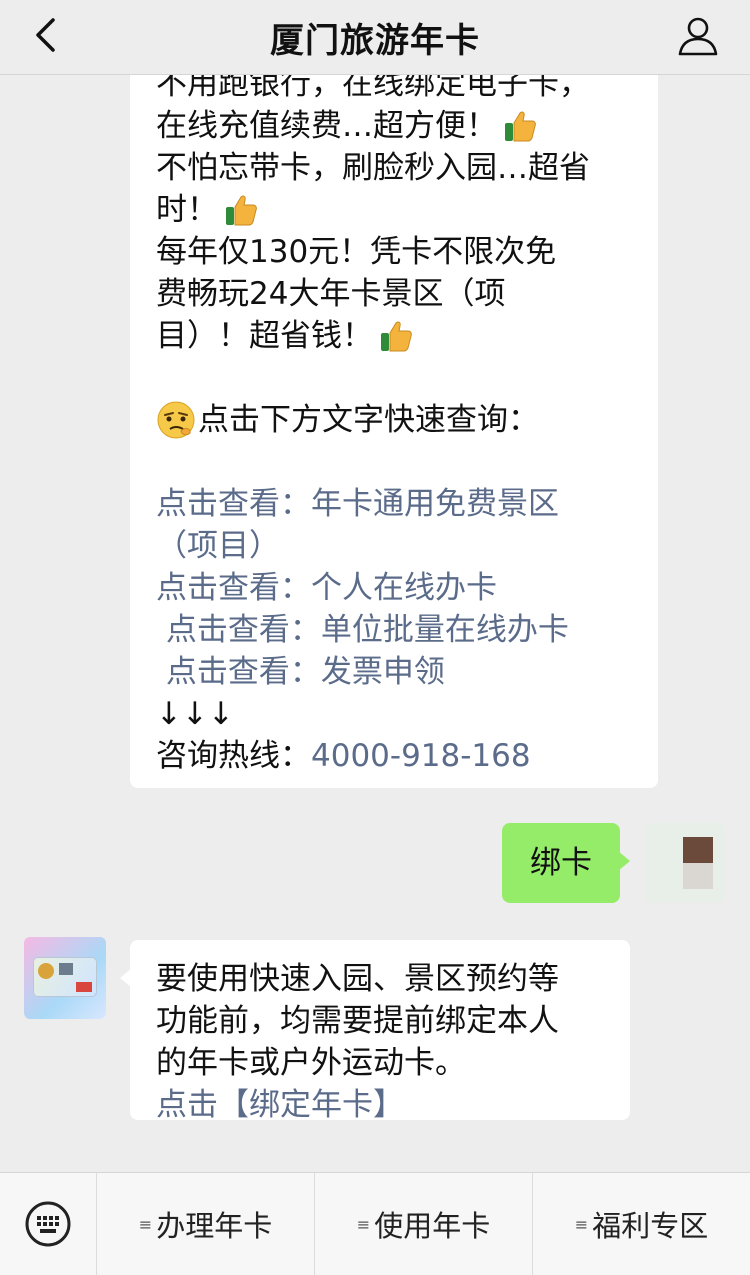  Describe the element at coordinates (396, 546) in the screenshot. I see `link-free-scenic-spots-cont: （项目）` at that location.